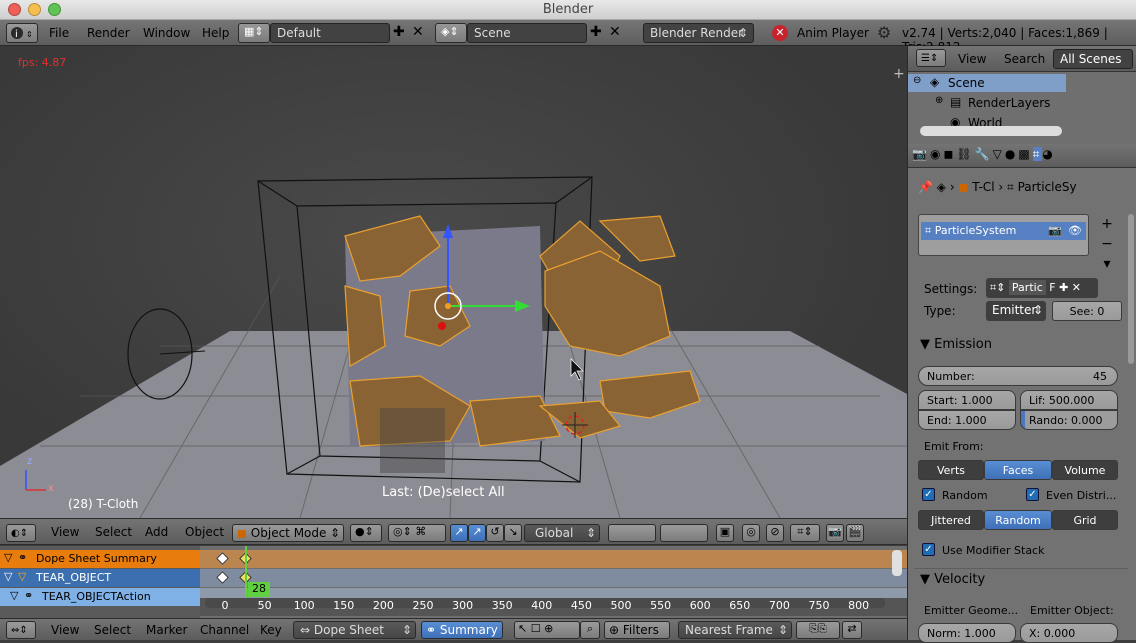 The image size is (1136, 643). I want to click on type-select: Emitter ⇕, so click(1016, 311).